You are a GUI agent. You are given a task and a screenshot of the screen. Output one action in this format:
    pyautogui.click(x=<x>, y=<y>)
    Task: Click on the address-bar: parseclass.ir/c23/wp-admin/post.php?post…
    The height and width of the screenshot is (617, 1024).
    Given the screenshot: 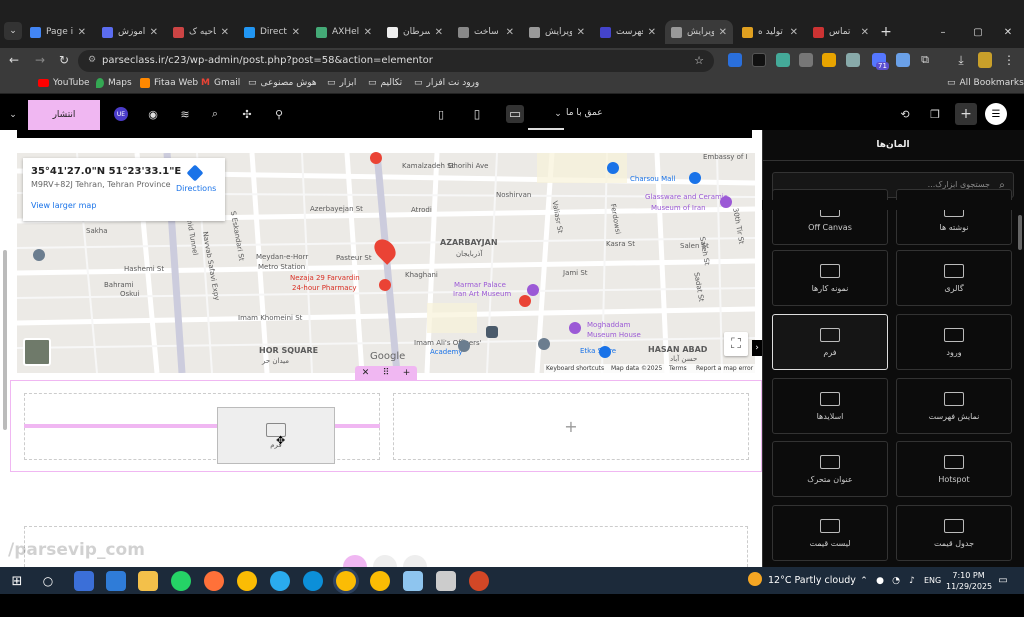 What is the action you would take?
    pyautogui.click(x=396, y=61)
    